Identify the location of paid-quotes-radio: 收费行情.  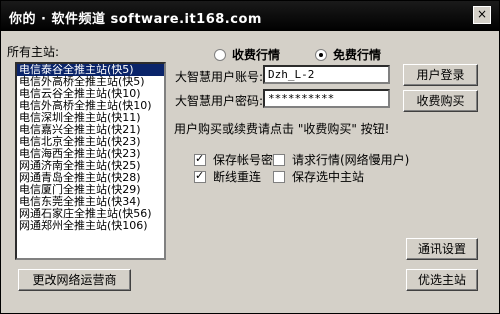
(247, 54).